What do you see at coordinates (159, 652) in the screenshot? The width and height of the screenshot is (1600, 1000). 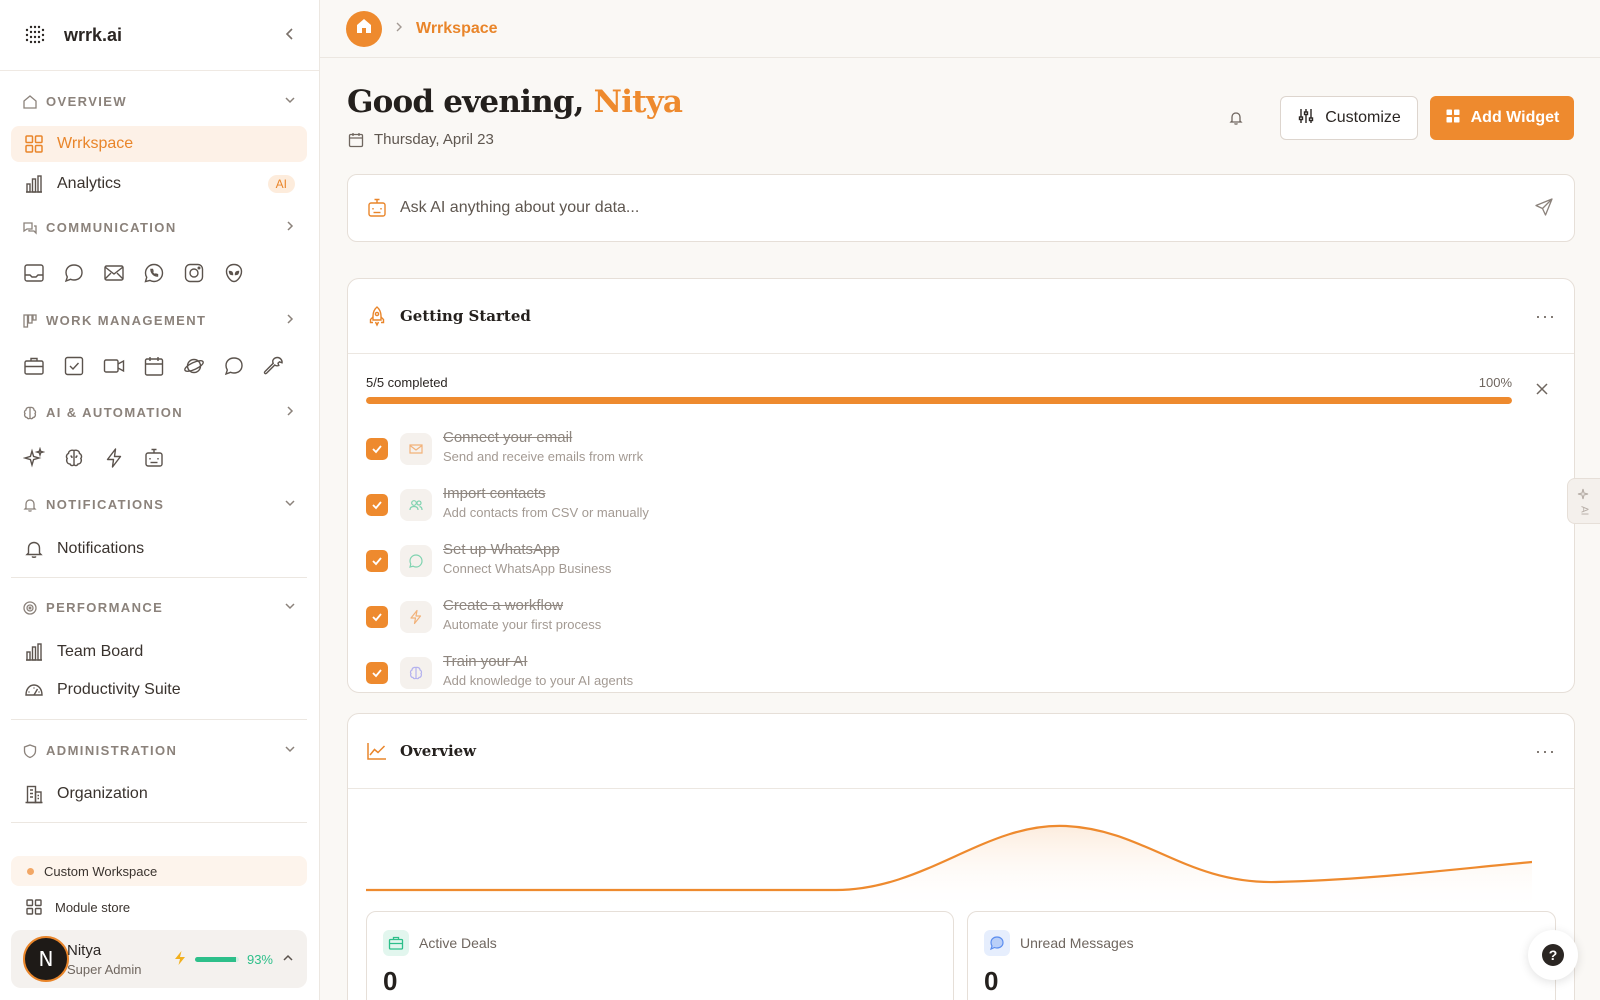 I see `sidebar-item-team-board: Team Board` at bounding box center [159, 652].